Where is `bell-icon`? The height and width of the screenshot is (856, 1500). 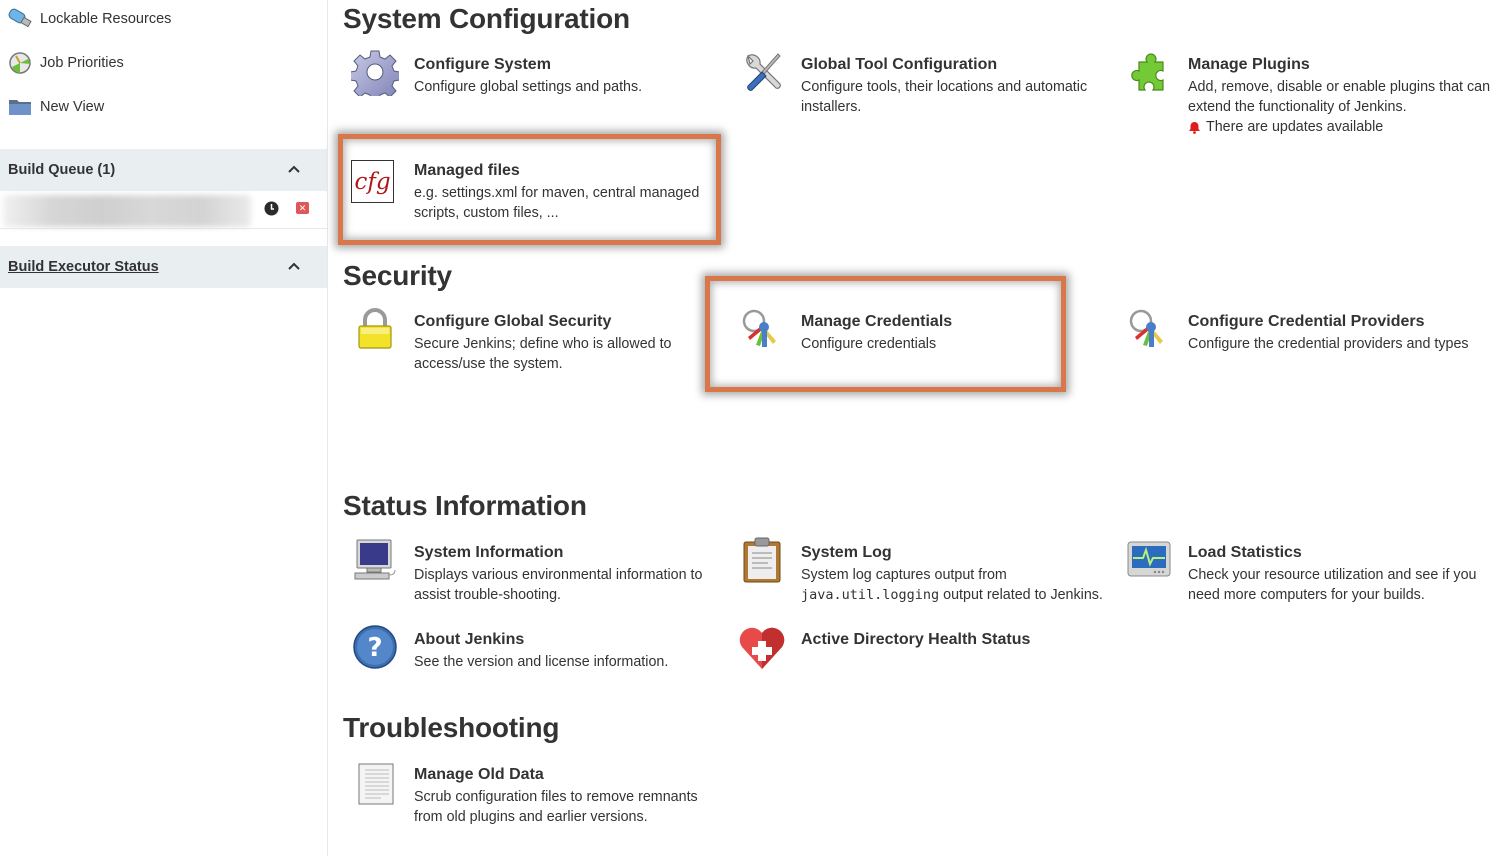
bell-icon is located at coordinates (1194, 127).